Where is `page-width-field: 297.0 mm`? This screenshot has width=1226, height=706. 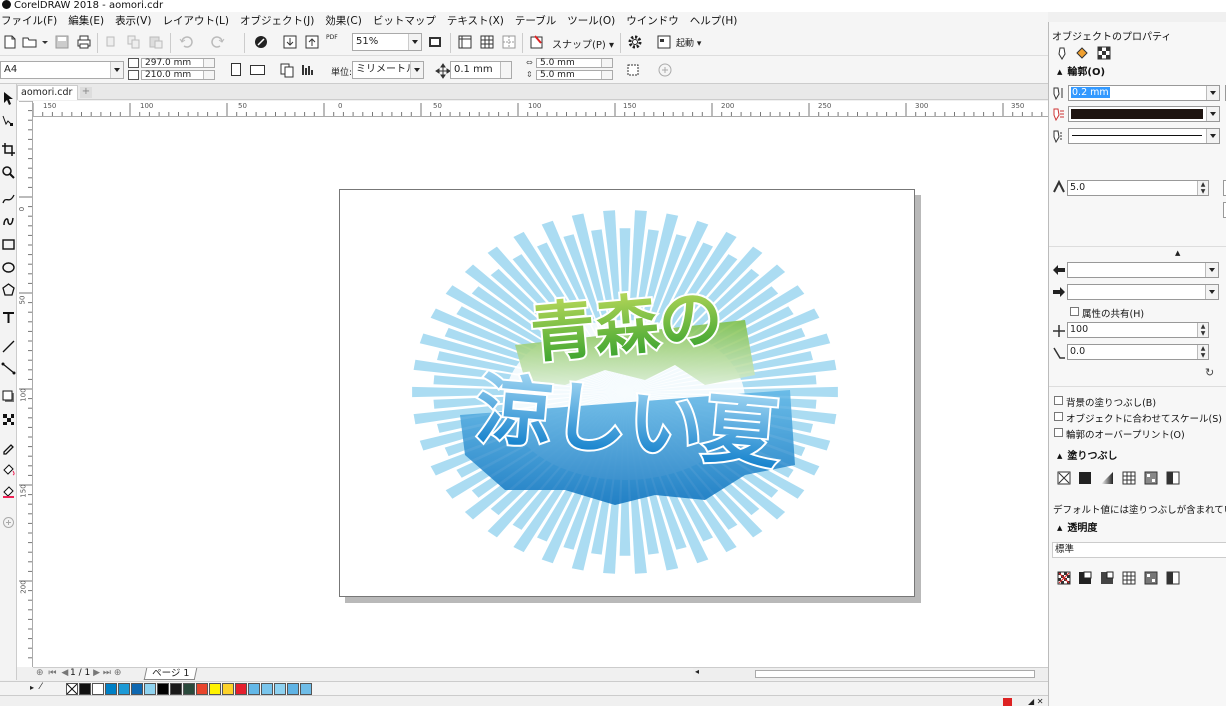
page-width-field: 297.0 mm is located at coordinates (178, 63).